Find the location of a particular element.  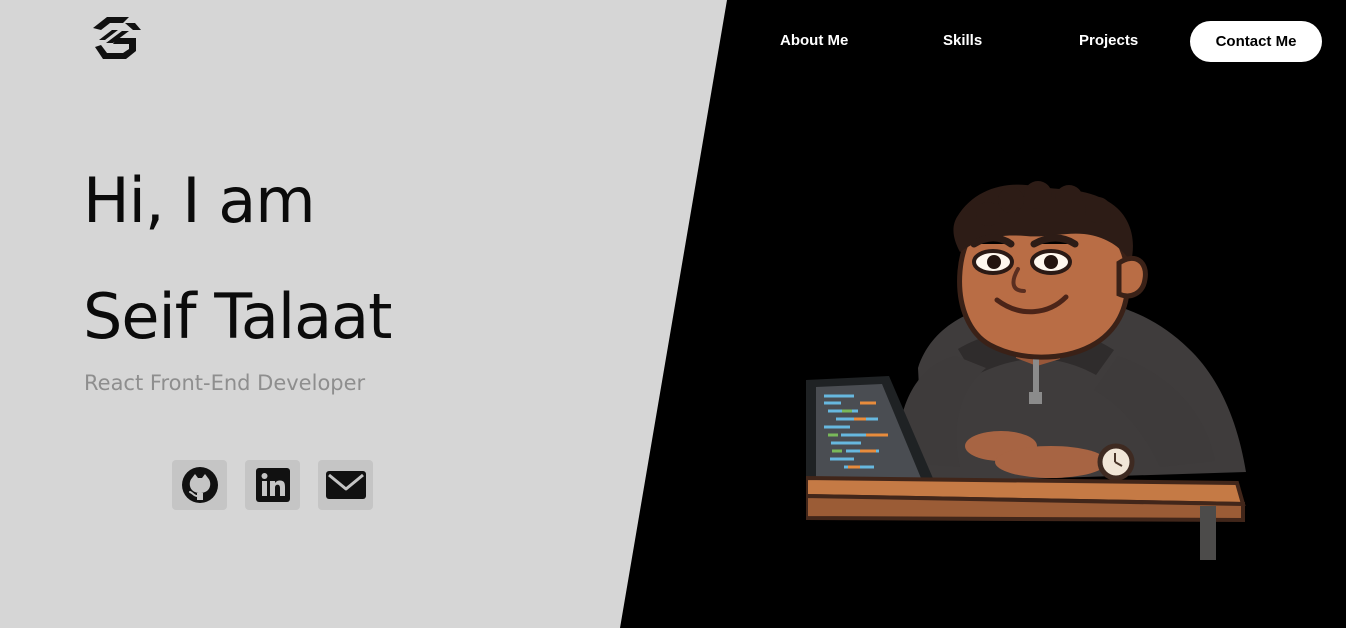

contact-me-button: Contact Me is located at coordinates (1256, 41).